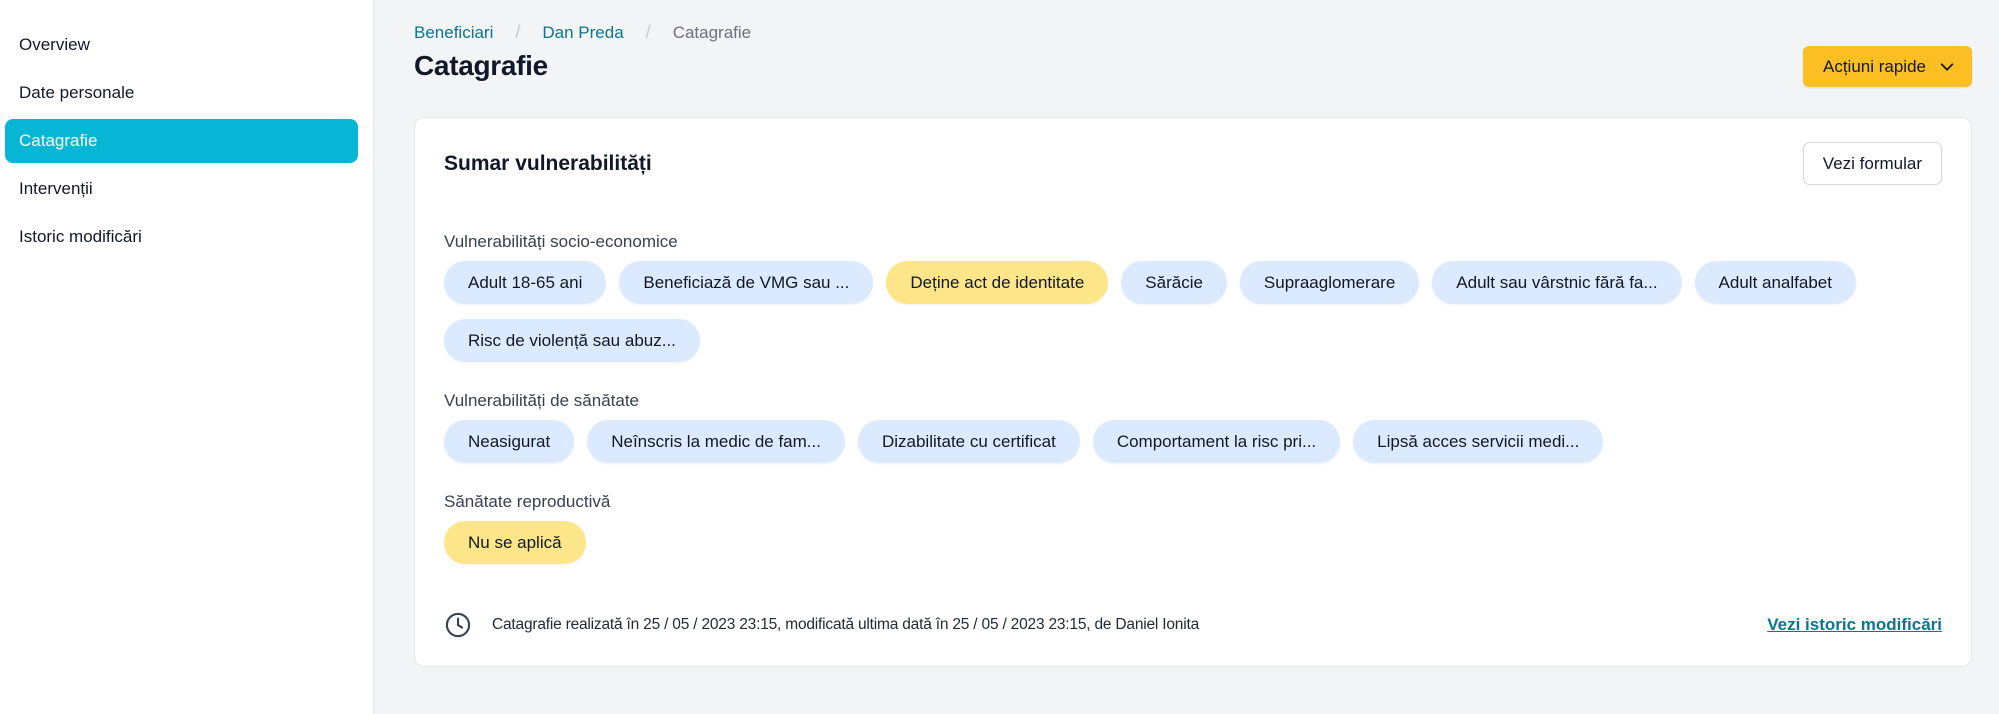  I want to click on view-history-link: Vezi istoric modificări, so click(1854, 625).